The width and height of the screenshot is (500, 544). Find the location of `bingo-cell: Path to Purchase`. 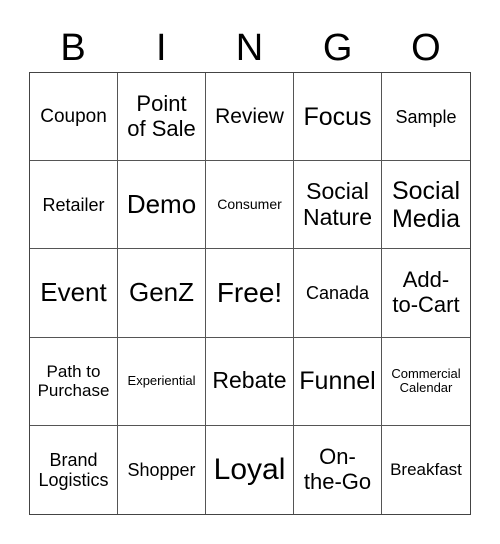

bingo-cell: Path to Purchase is located at coordinates (74, 381).